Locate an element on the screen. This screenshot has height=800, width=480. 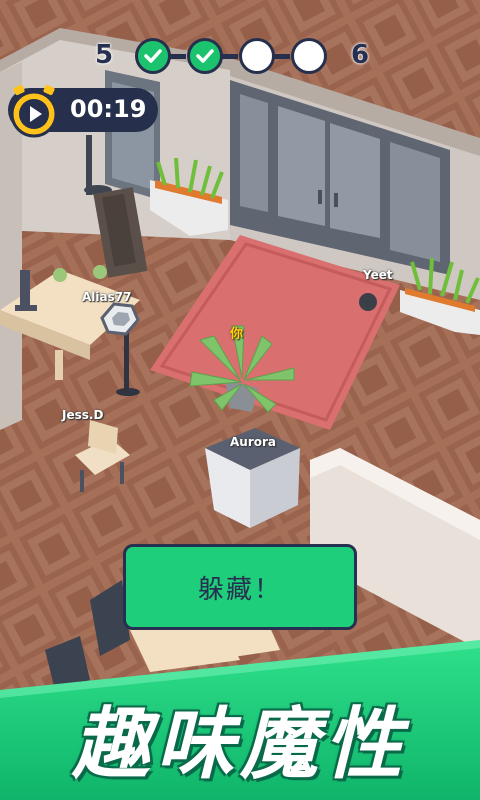
countdown-timer: 00:19 is located at coordinates (83, 111).